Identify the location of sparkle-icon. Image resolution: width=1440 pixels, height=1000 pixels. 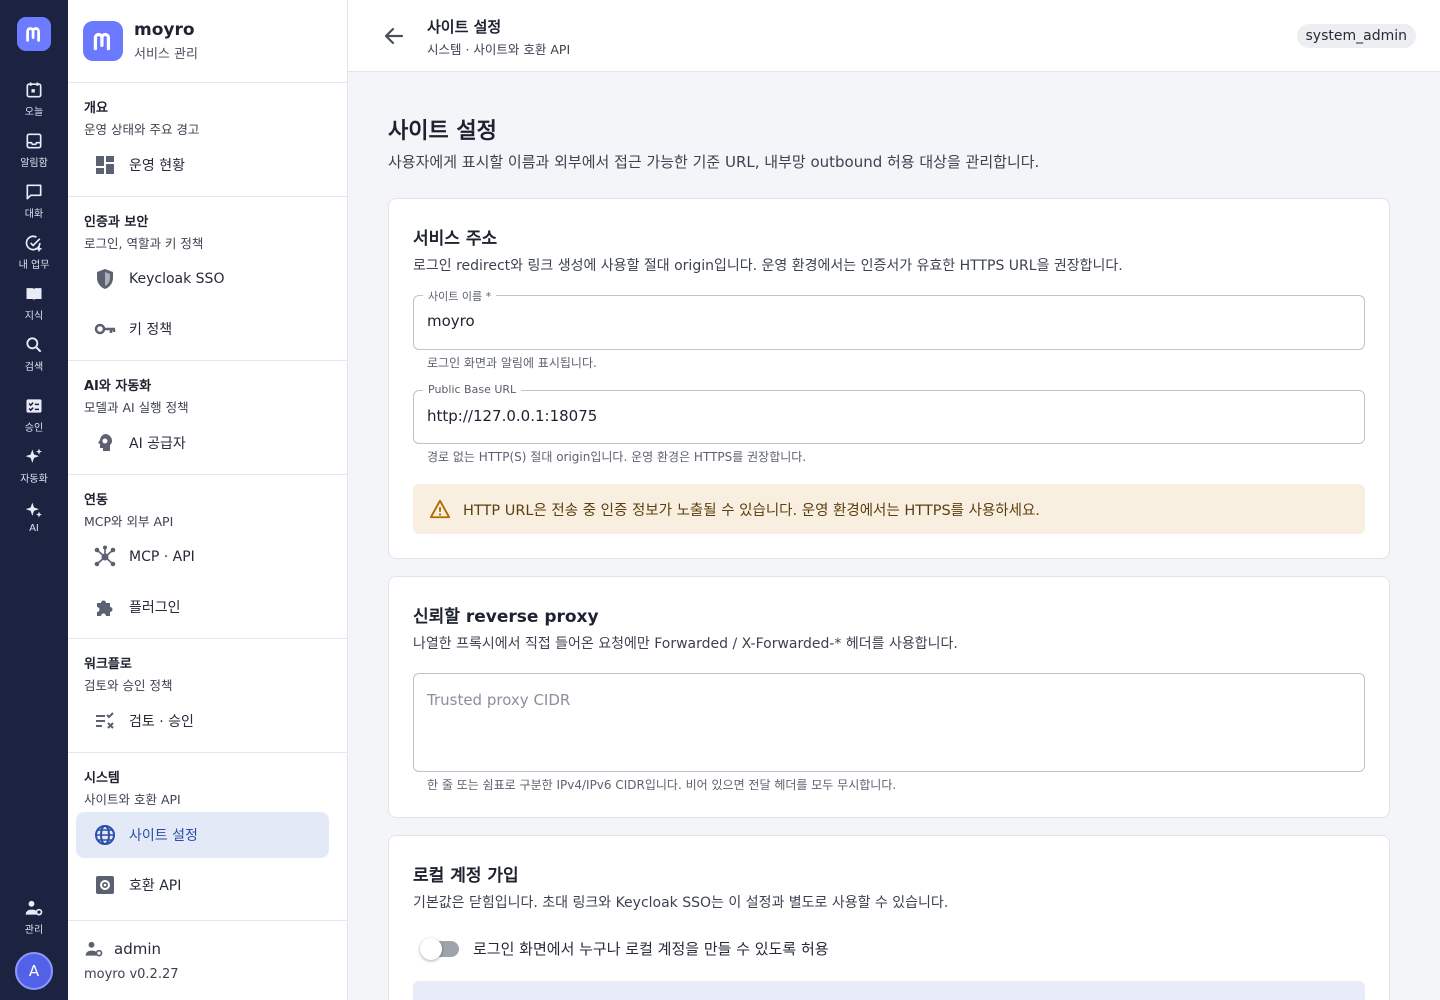
(33, 455).